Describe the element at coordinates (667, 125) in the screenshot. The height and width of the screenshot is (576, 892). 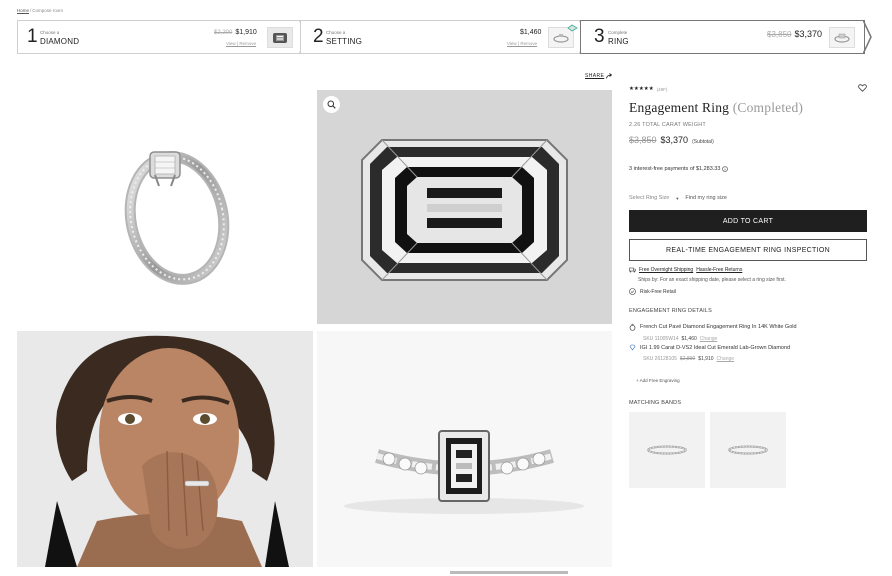
I see `total-carat-weight: 2.26 TOTAL CARAT WEIGHT` at that location.